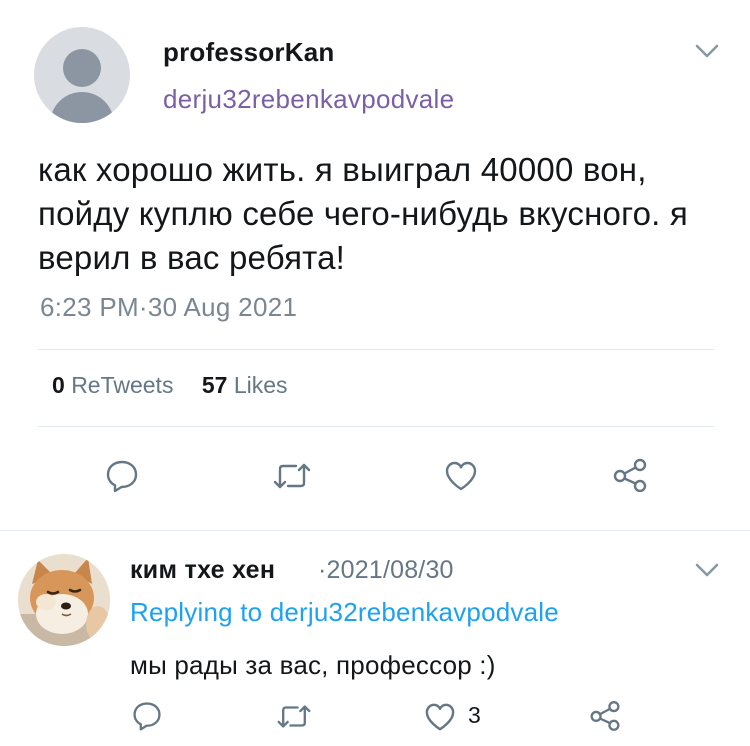 The height and width of the screenshot is (746, 750). What do you see at coordinates (196, 612) in the screenshot?
I see `replying-to-label: Replying to` at bounding box center [196, 612].